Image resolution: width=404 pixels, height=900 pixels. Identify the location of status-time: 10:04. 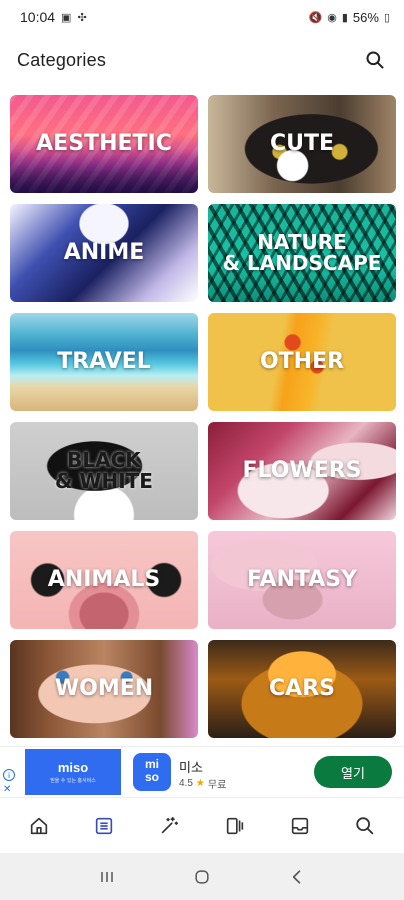
(38, 17).